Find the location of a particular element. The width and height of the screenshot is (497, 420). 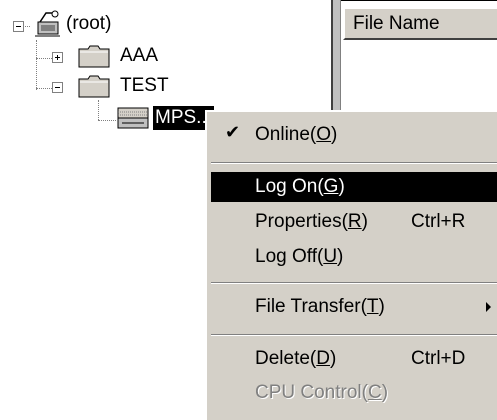

column-header-file-name: File Name is located at coordinates (420, 23).